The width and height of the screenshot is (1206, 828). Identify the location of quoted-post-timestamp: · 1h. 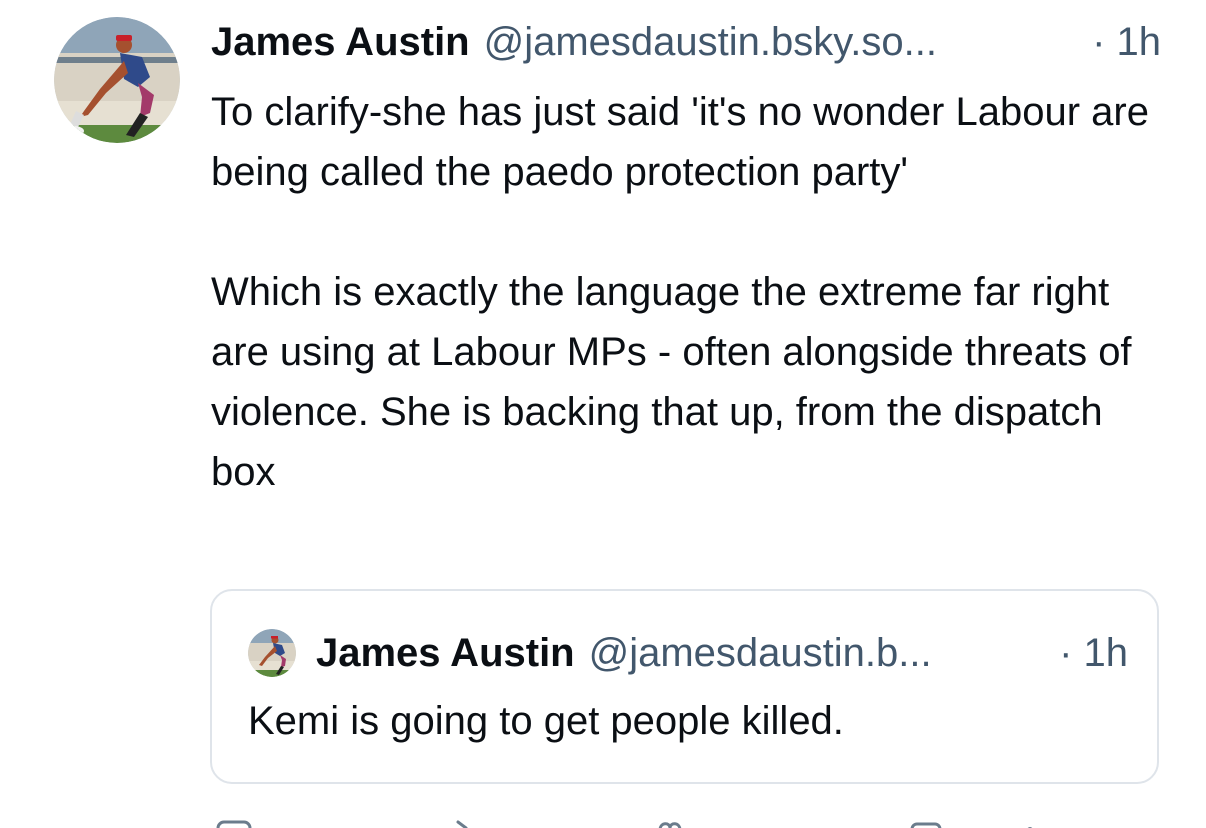
(1093, 652).